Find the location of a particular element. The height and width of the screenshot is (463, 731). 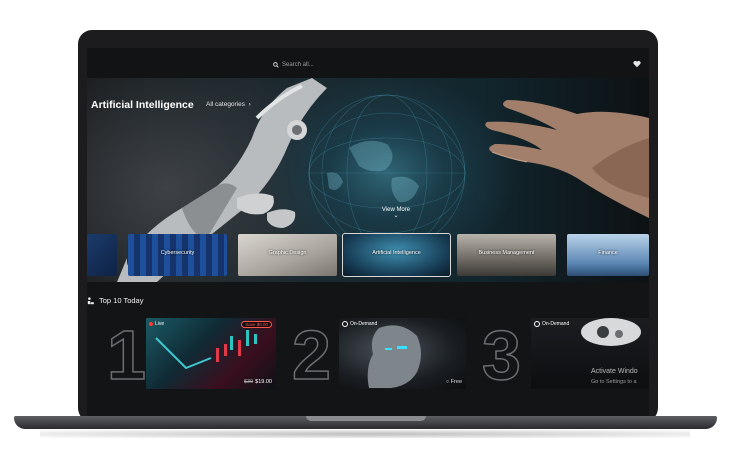

top10-title: Top 10 Today is located at coordinates (121, 300).